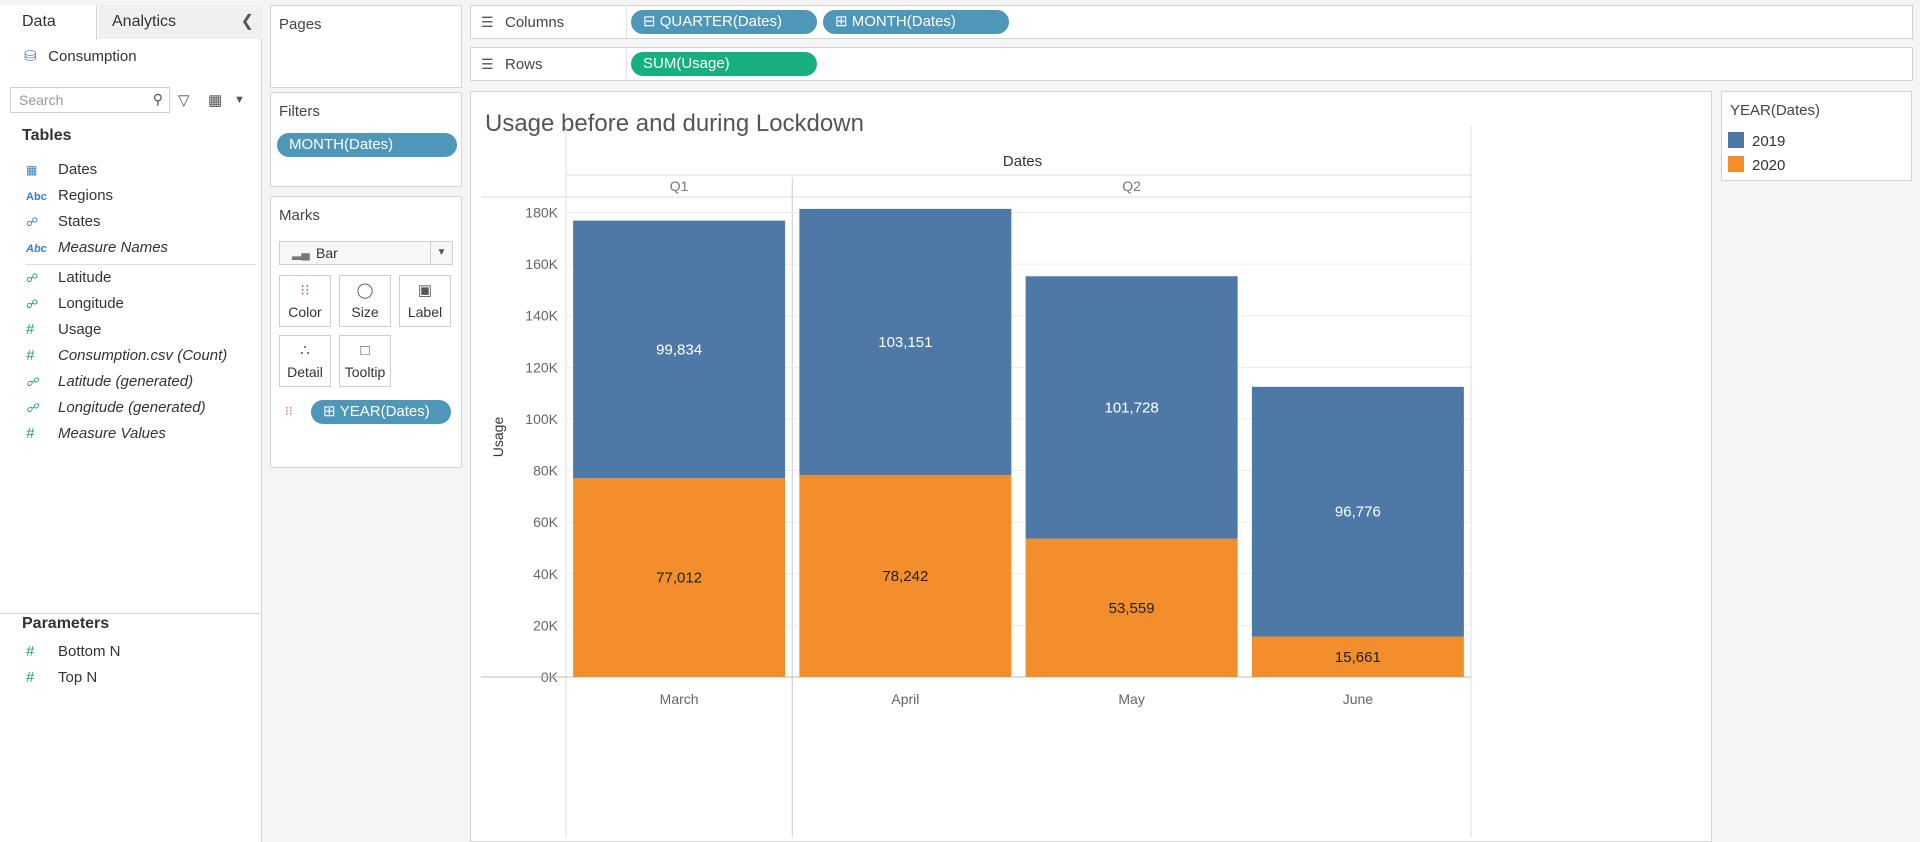 The width and height of the screenshot is (1920, 842). Describe the element at coordinates (724, 64) in the screenshot. I see `row-pill-sum-usage: SUM(Usage)` at that location.